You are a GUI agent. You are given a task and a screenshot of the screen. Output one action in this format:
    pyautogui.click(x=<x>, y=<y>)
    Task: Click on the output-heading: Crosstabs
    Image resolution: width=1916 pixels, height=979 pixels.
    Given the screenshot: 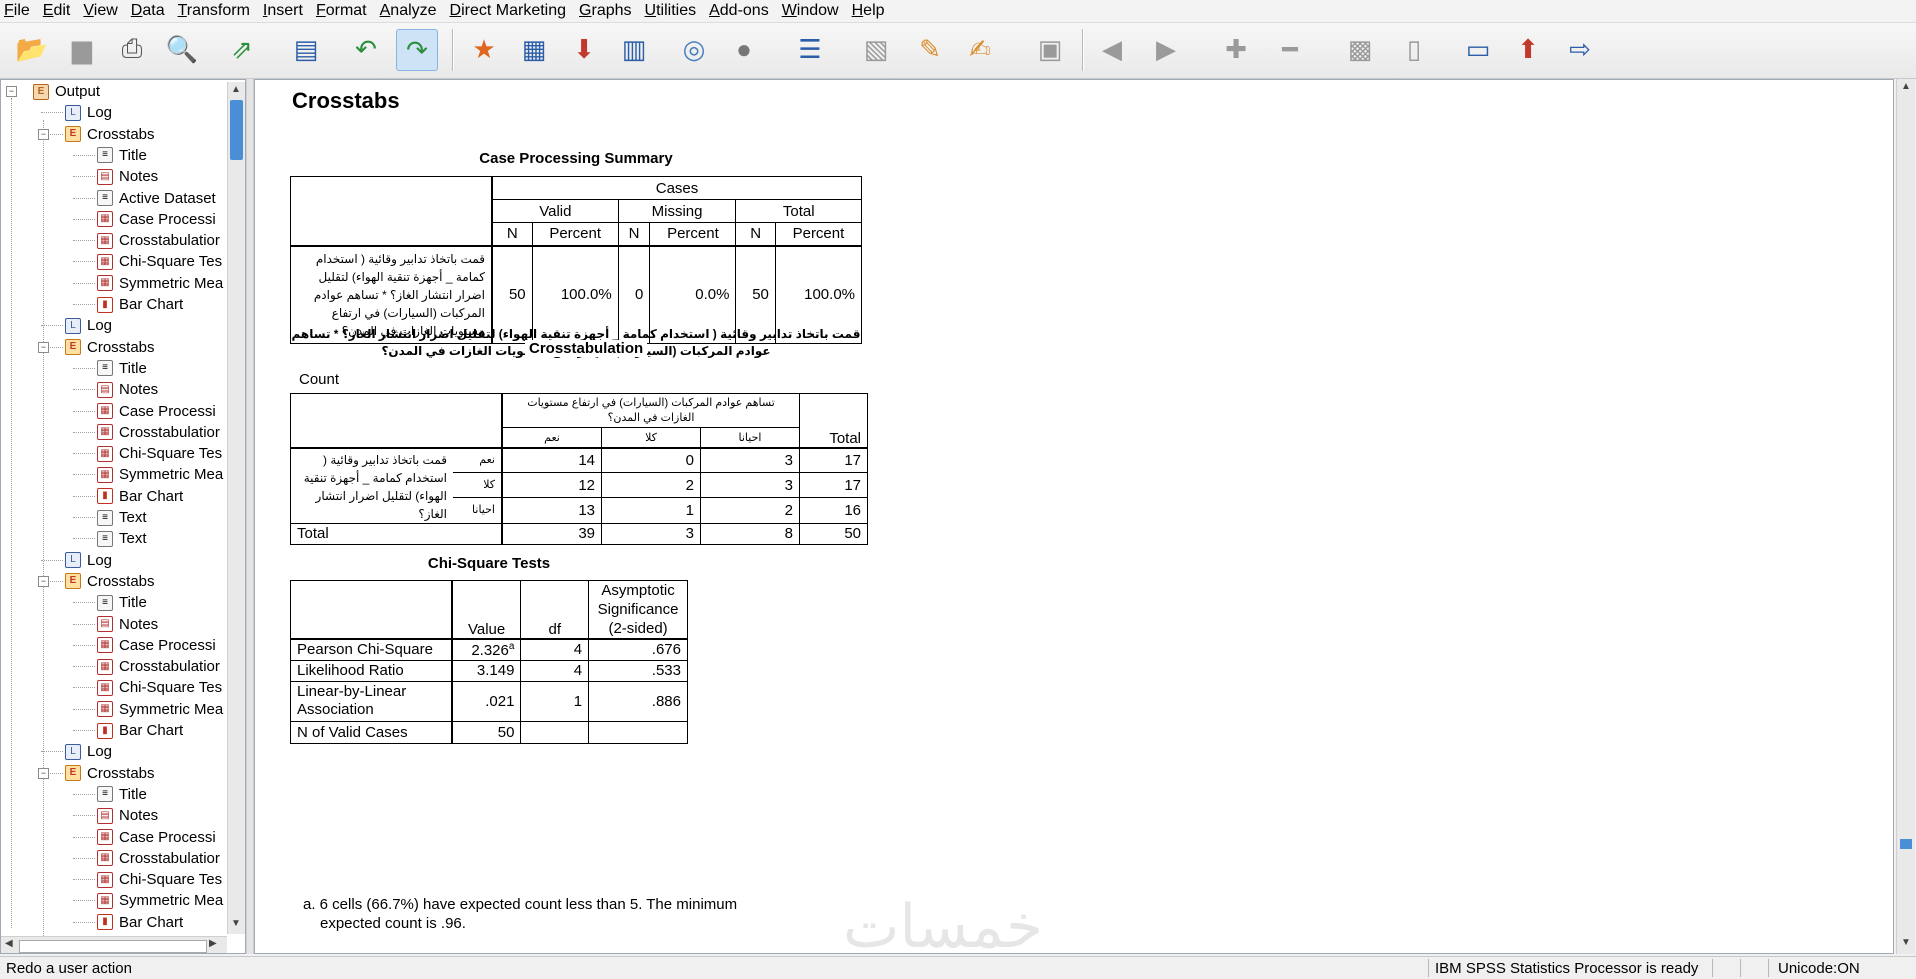 What is the action you would take?
    pyautogui.click(x=346, y=101)
    